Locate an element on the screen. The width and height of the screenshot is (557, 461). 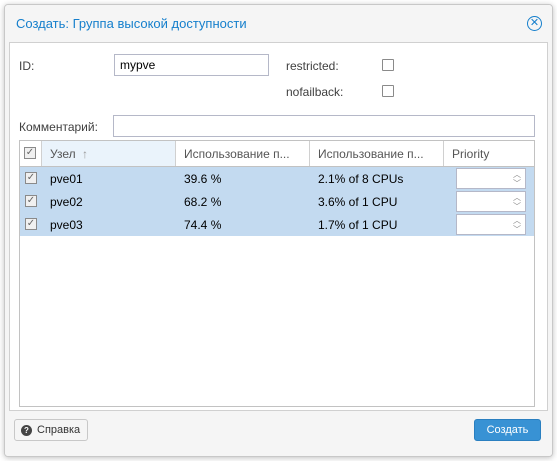
memory-usage: 68.2 % is located at coordinates (203, 202).